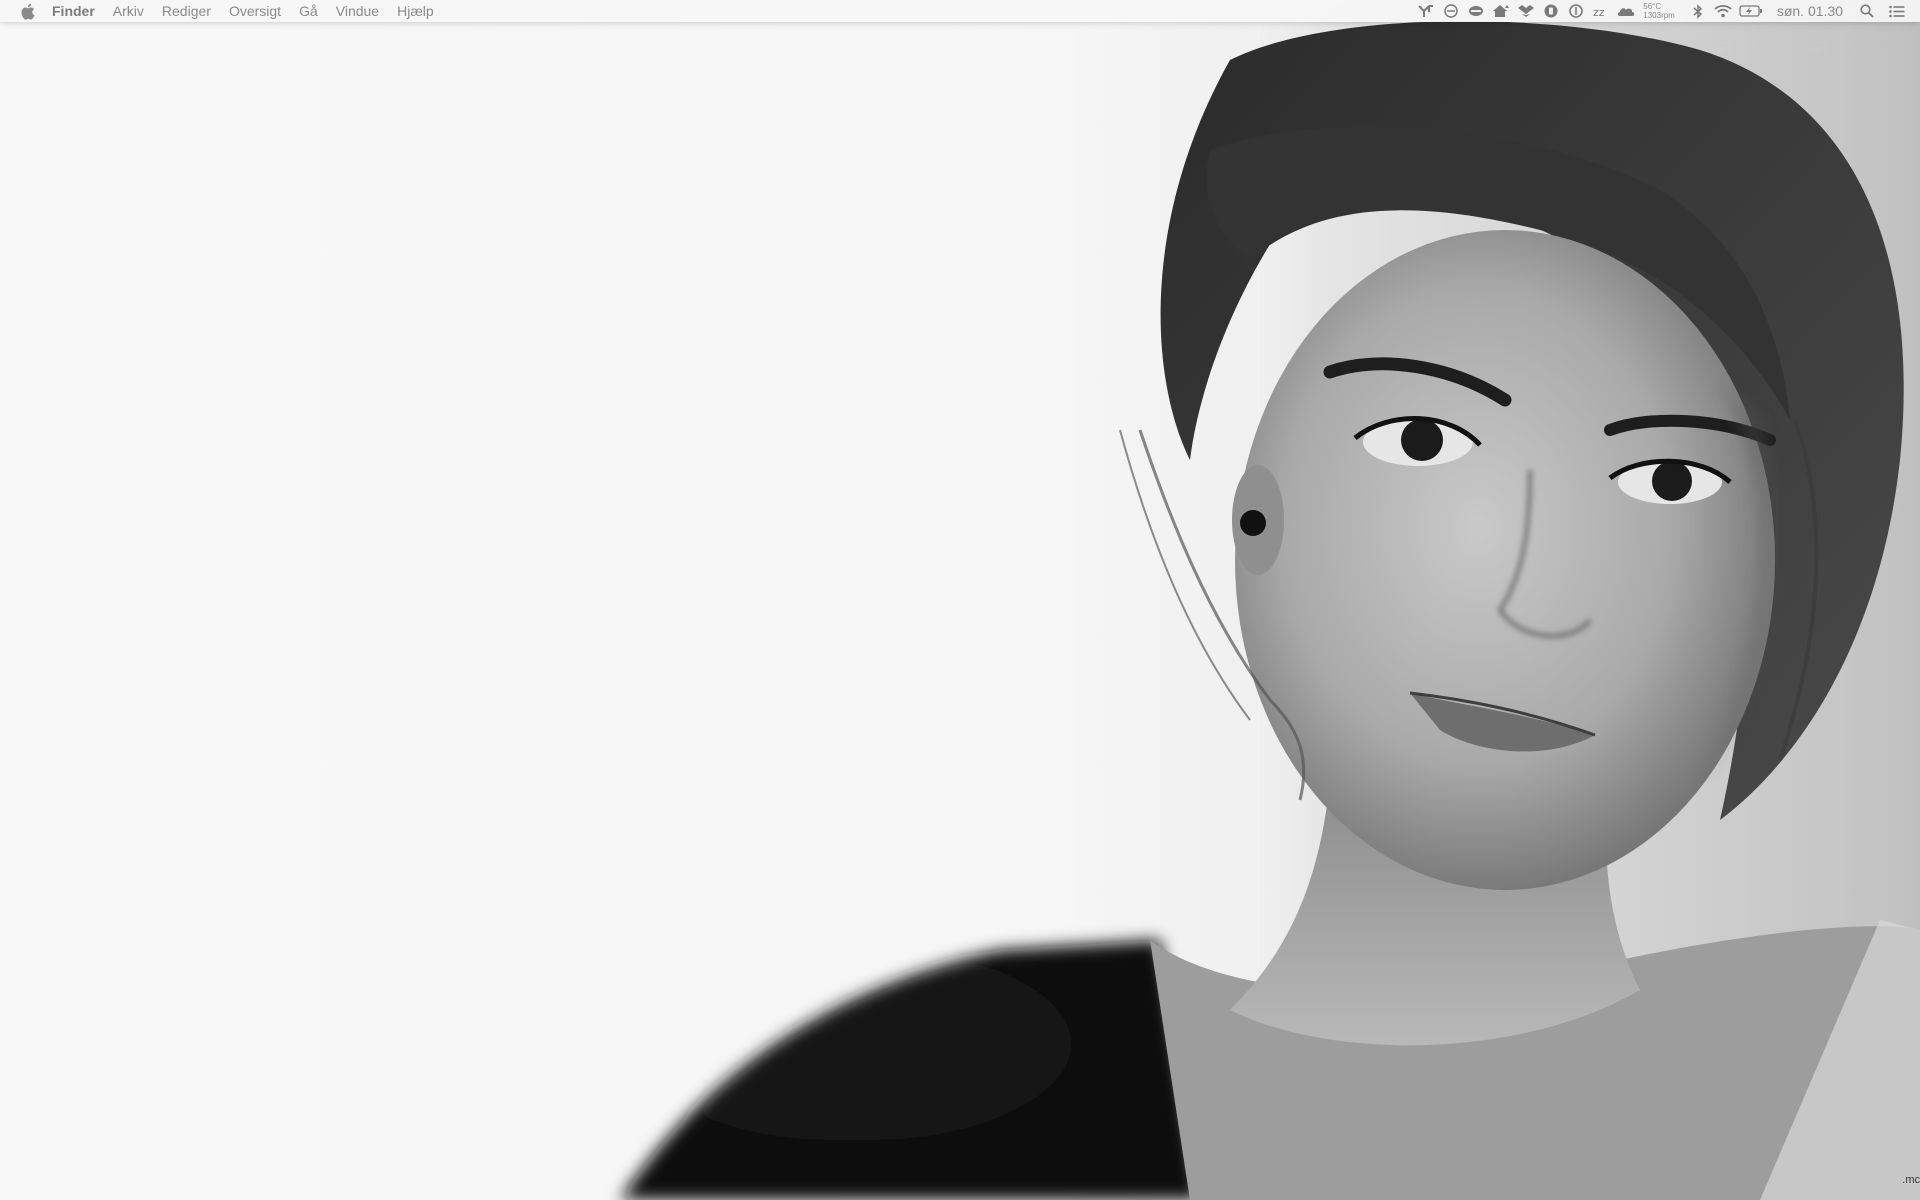  I want to click on menu-bar-status-area: zz 56°C 1303rpm søn. 01.30, so click(1665, 11).